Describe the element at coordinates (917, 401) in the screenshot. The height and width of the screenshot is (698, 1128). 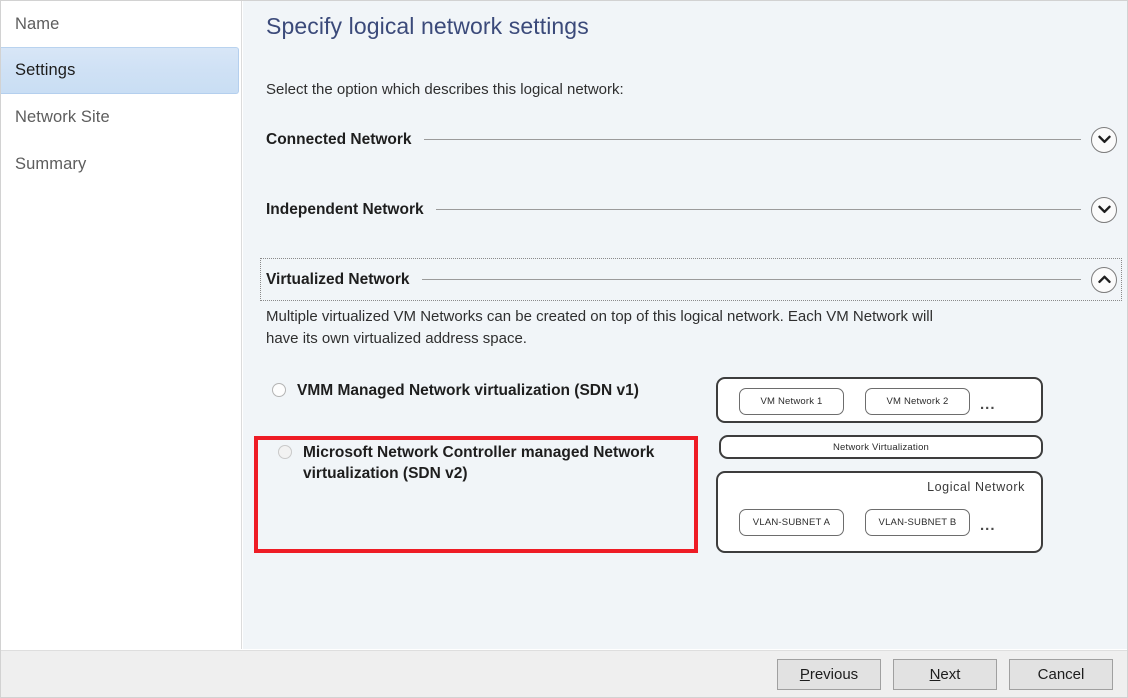
I see `diagram-vm-network-2: VM Network 2` at that location.